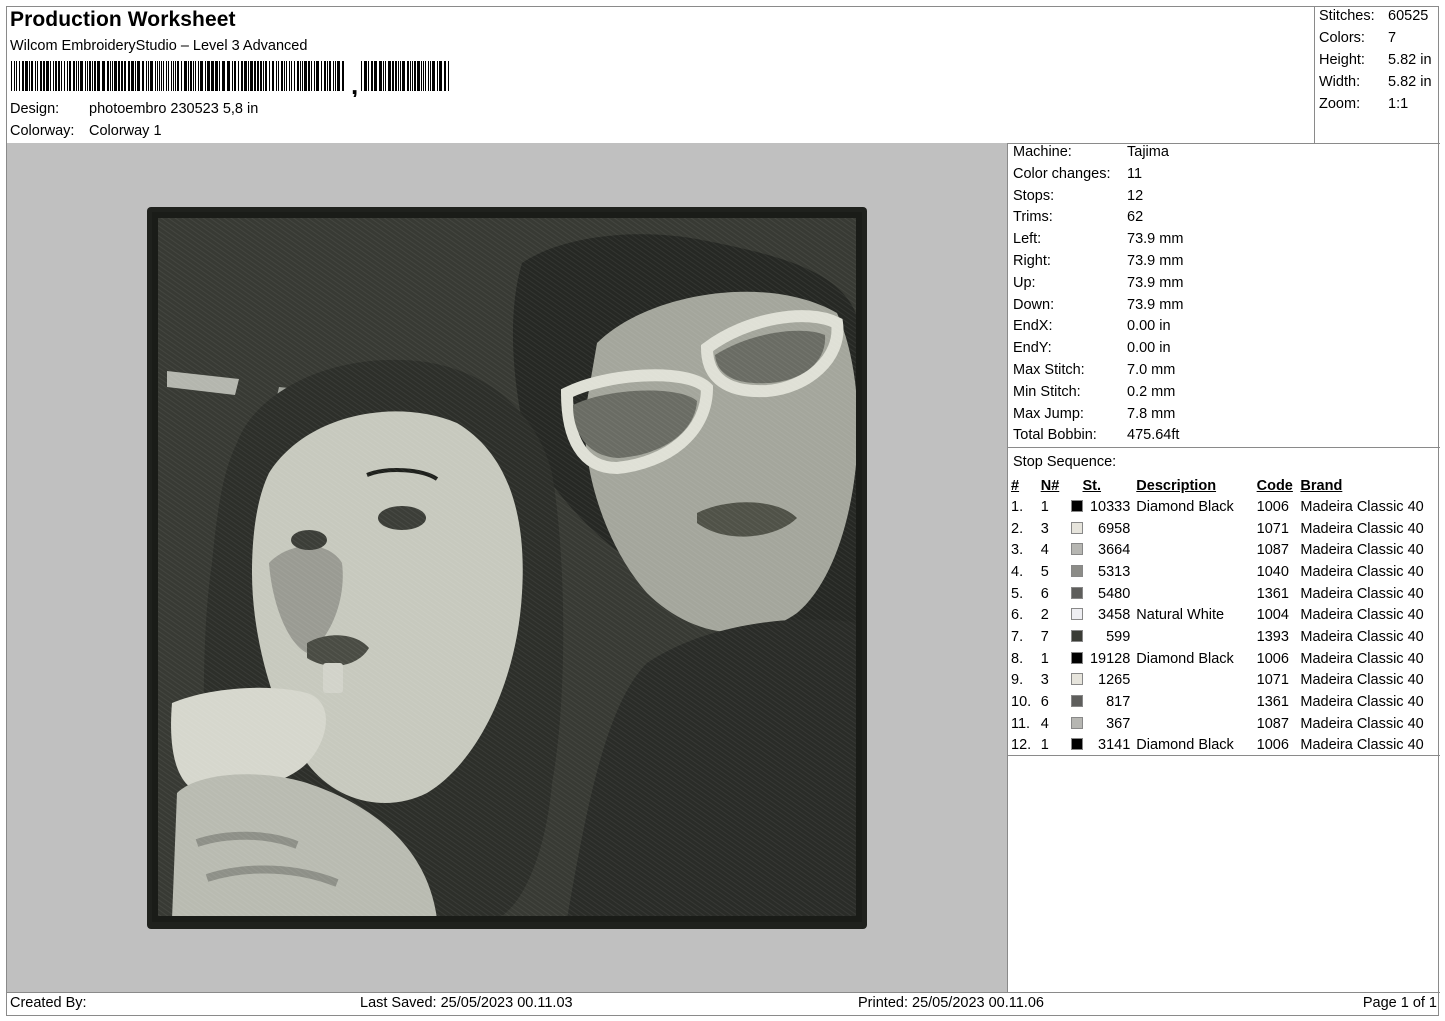  What do you see at coordinates (1048, 413) in the screenshot?
I see `machine-row-label: Max Jump:` at bounding box center [1048, 413].